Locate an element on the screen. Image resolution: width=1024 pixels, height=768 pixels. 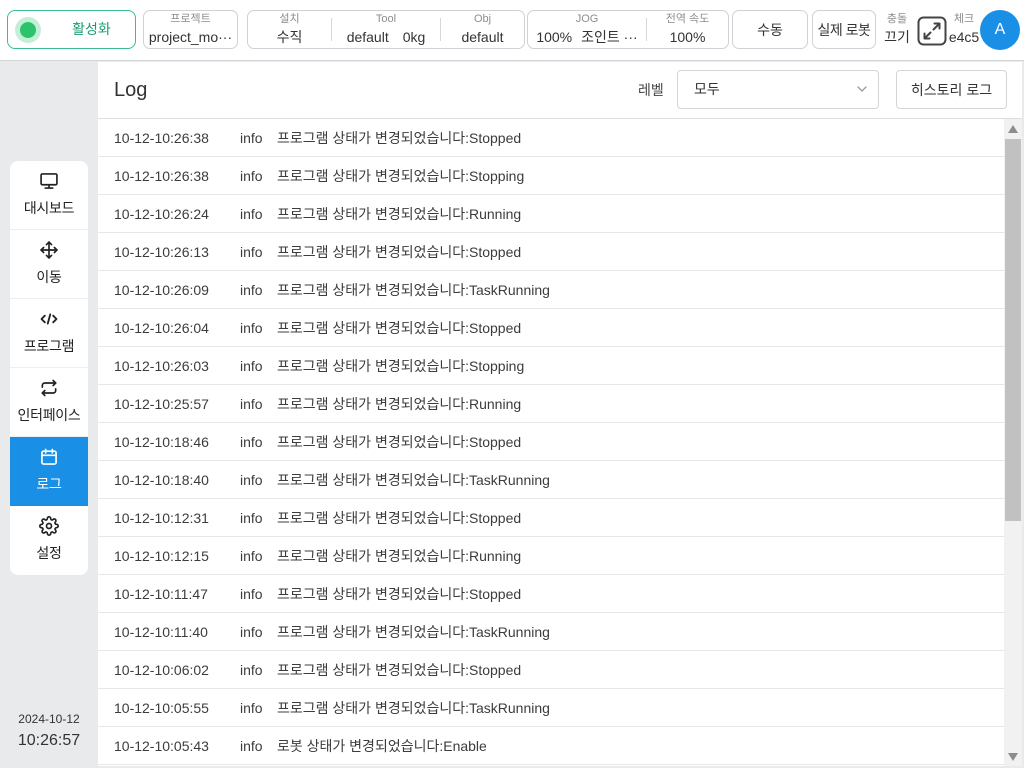
project-selector: 프로젝트 project_mo··· is located at coordinates (190, 29).